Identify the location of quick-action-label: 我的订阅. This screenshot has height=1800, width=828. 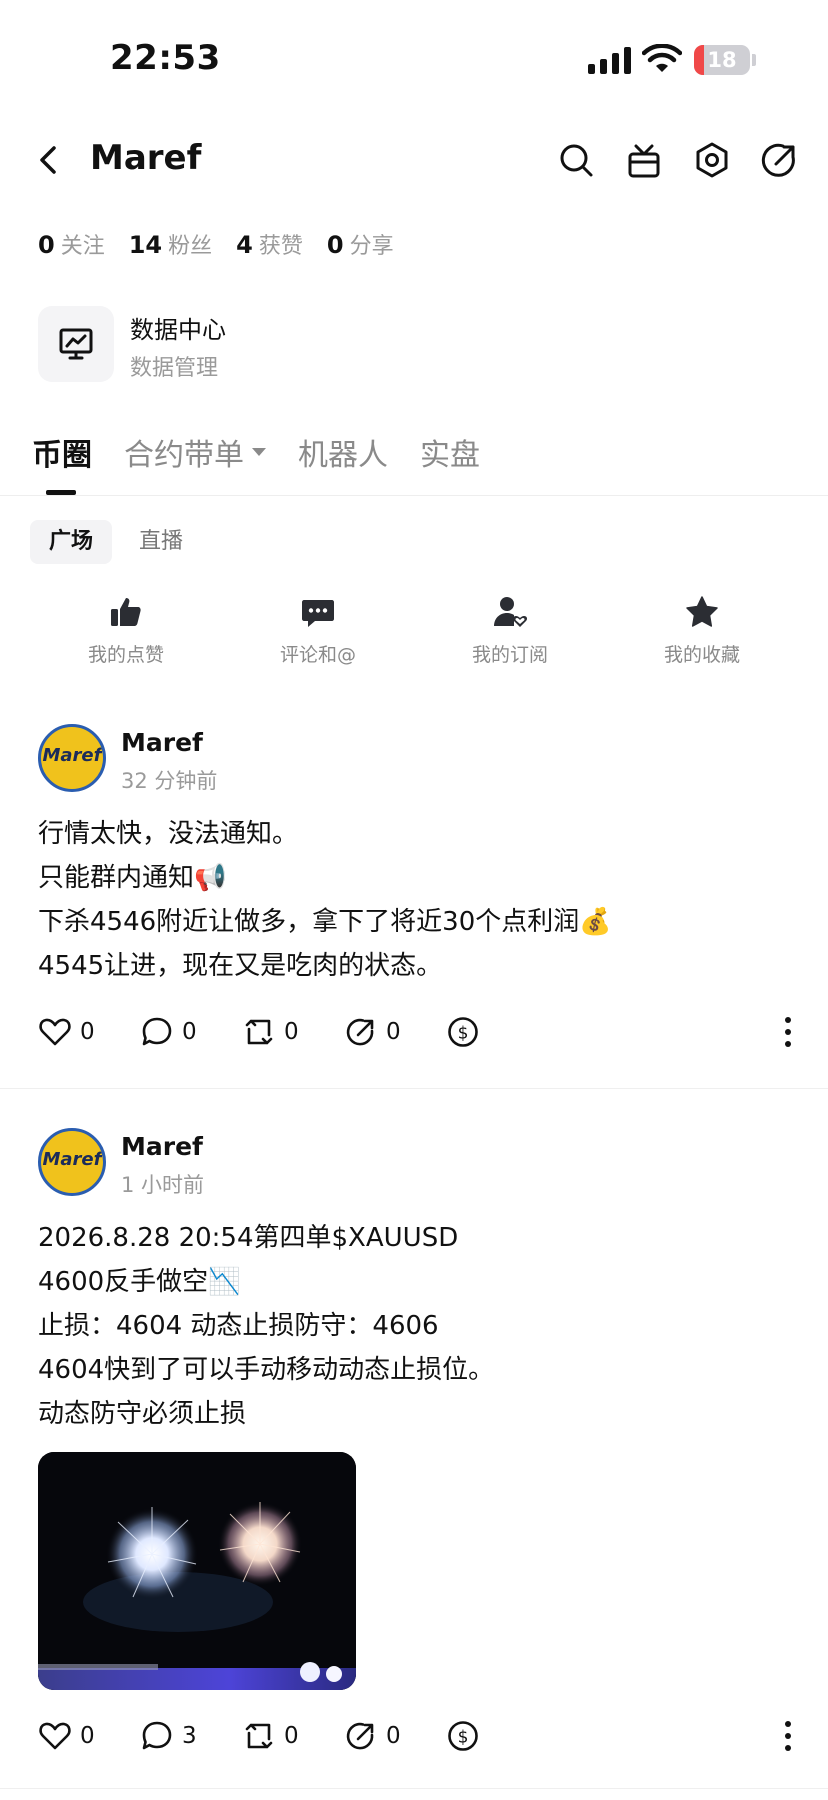
(509, 655).